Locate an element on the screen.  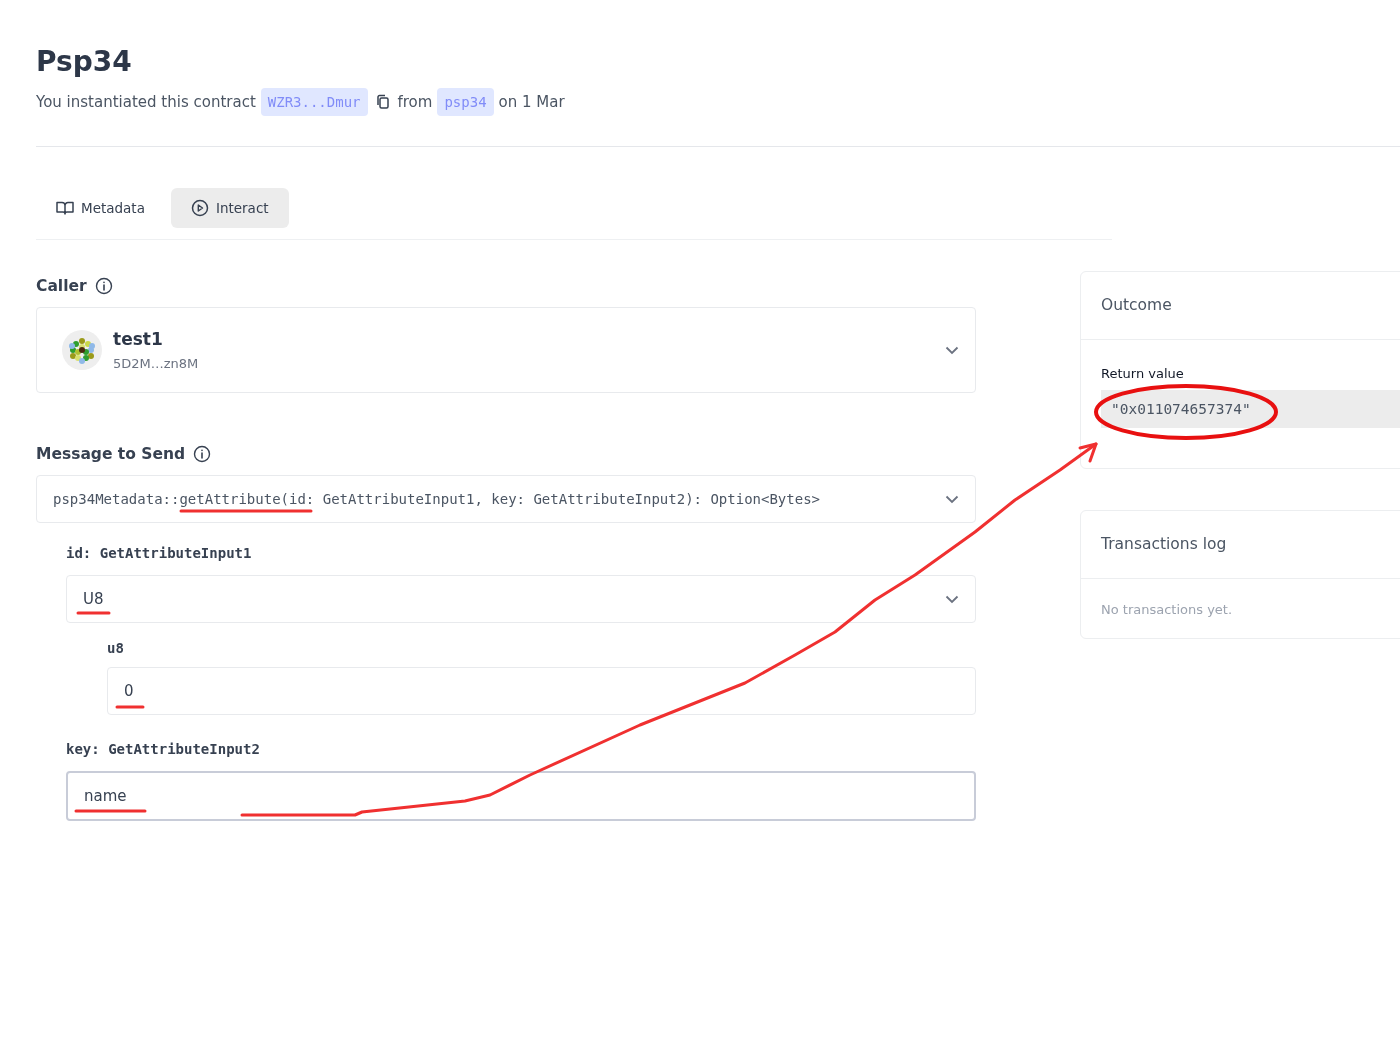
type-select: U8 is located at coordinates (521, 599).